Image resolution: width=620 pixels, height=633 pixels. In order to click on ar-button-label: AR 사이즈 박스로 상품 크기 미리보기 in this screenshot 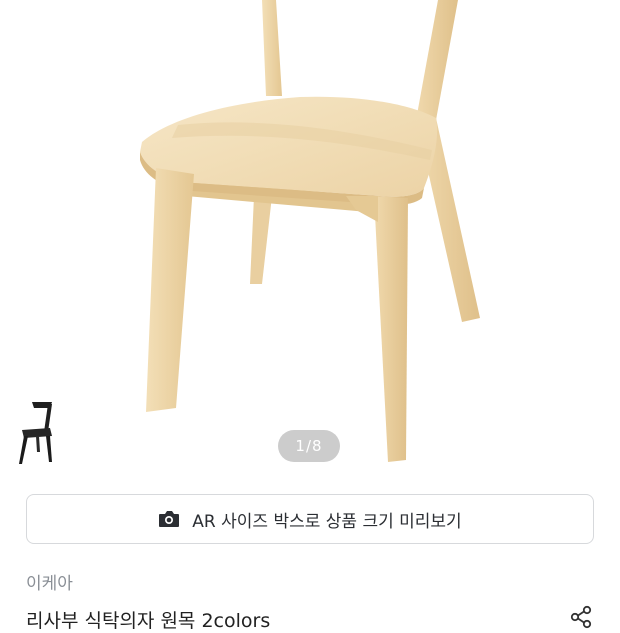, I will do `click(327, 521)`.